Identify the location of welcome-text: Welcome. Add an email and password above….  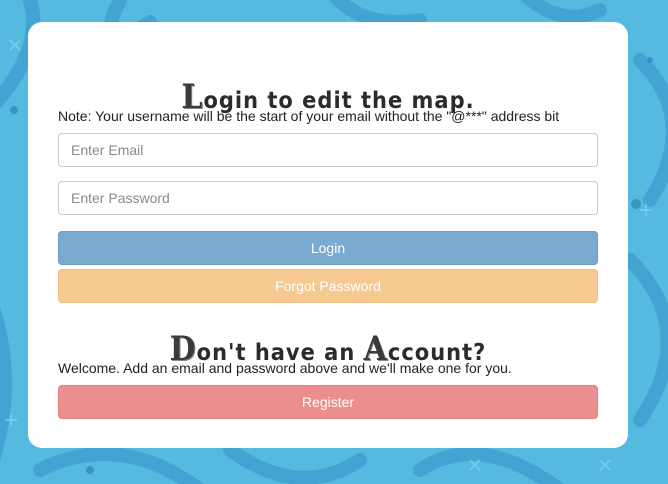
(285, 368).